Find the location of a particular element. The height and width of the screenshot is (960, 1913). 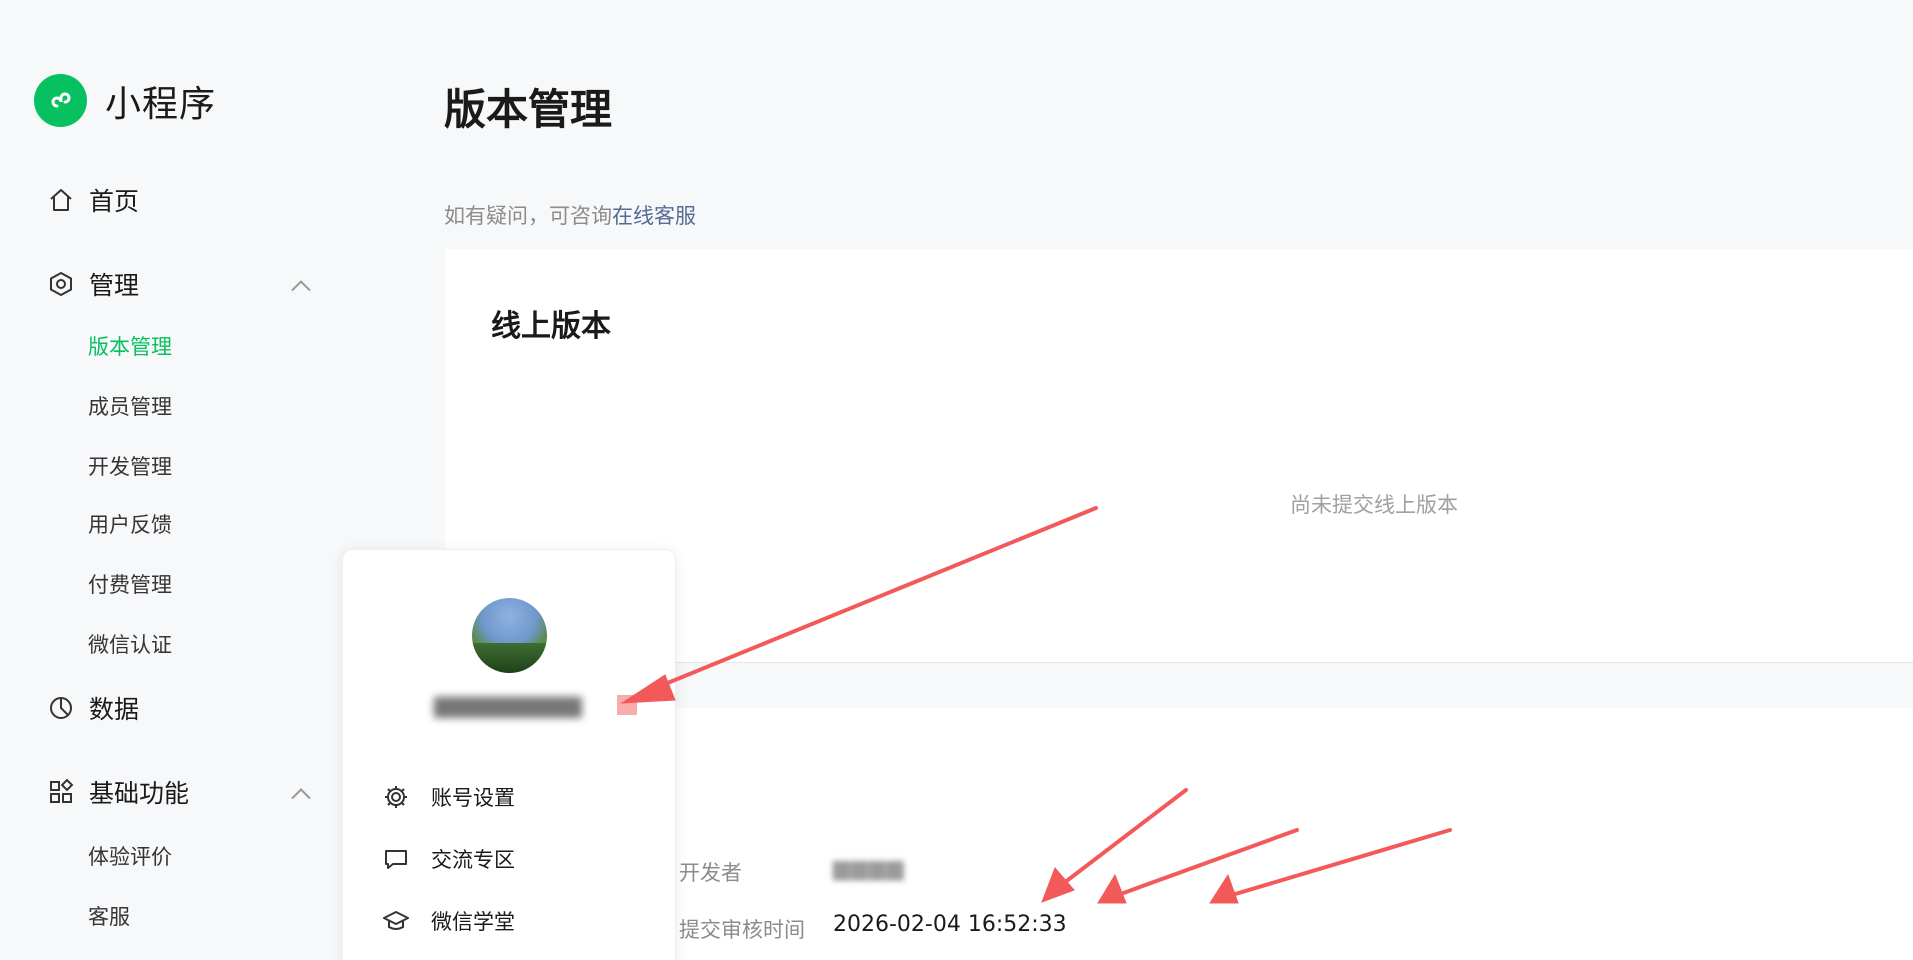

sidebar-item-version-management: 版本管理 is located at coordinates (130, 346).